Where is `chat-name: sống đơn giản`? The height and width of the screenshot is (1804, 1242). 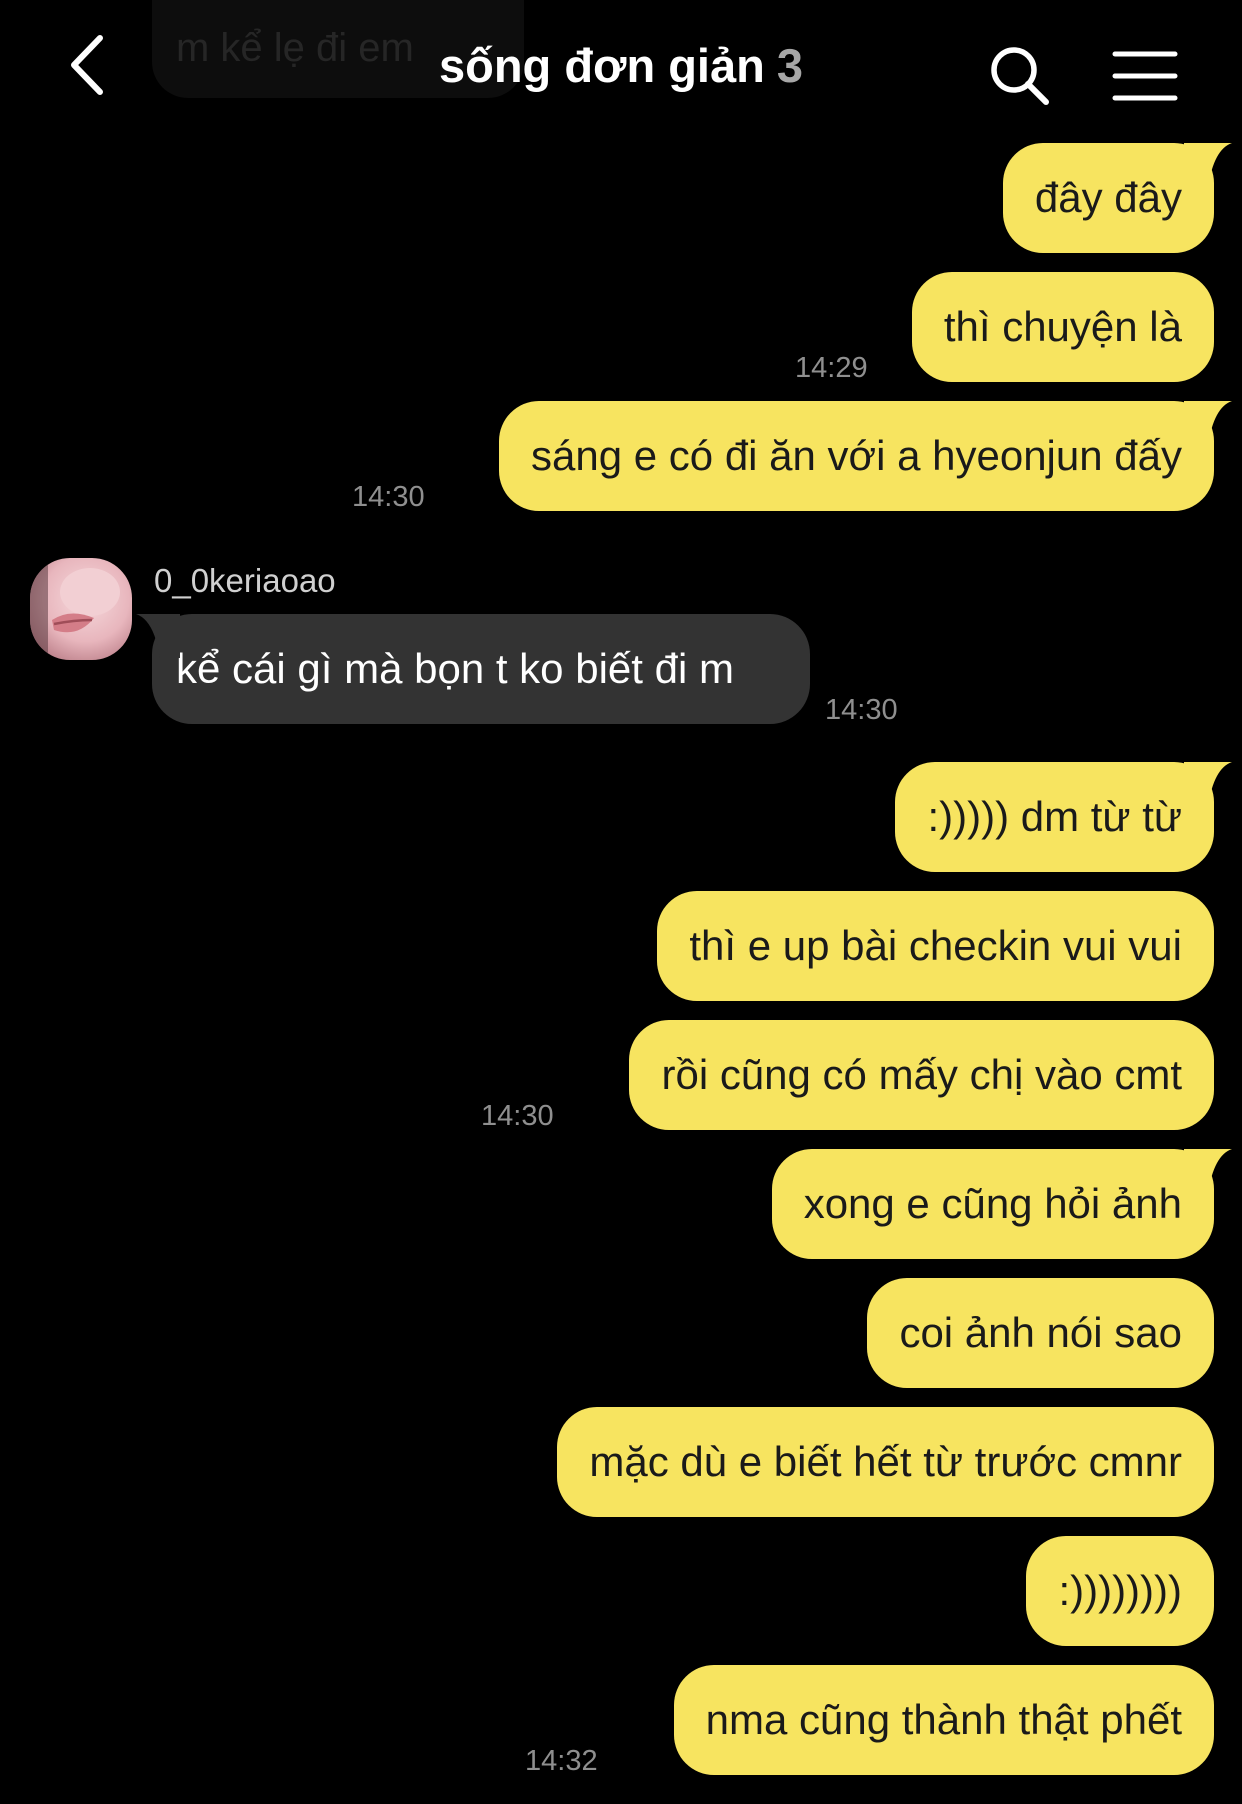 chat-name: sống đơn giản is located at coordinates (602, 65).